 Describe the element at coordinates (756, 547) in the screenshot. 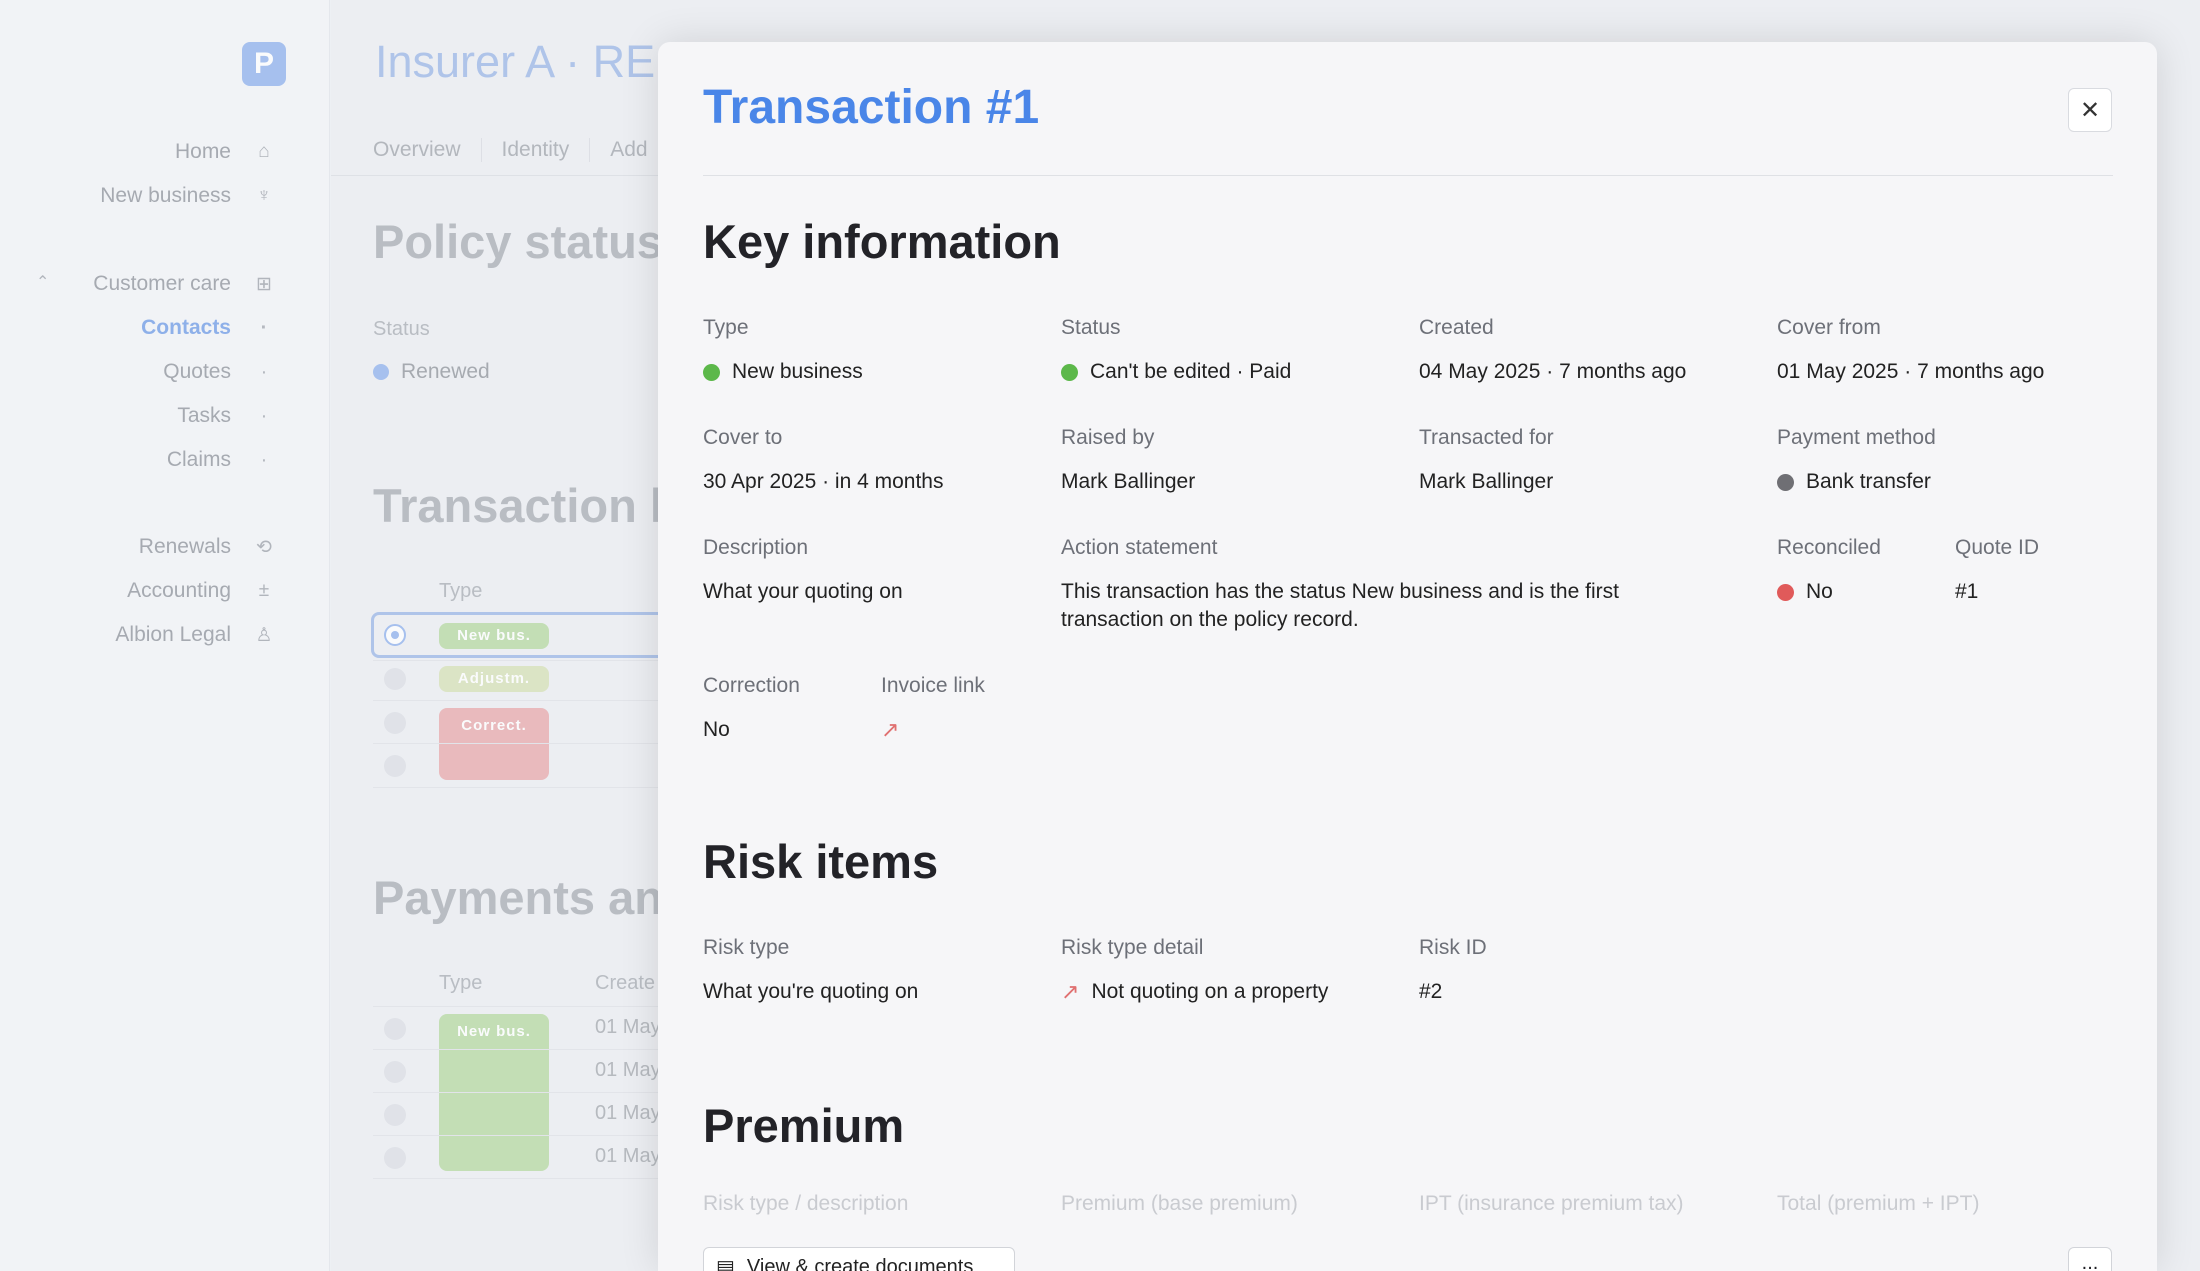

I see `description-label: Description` at that location.